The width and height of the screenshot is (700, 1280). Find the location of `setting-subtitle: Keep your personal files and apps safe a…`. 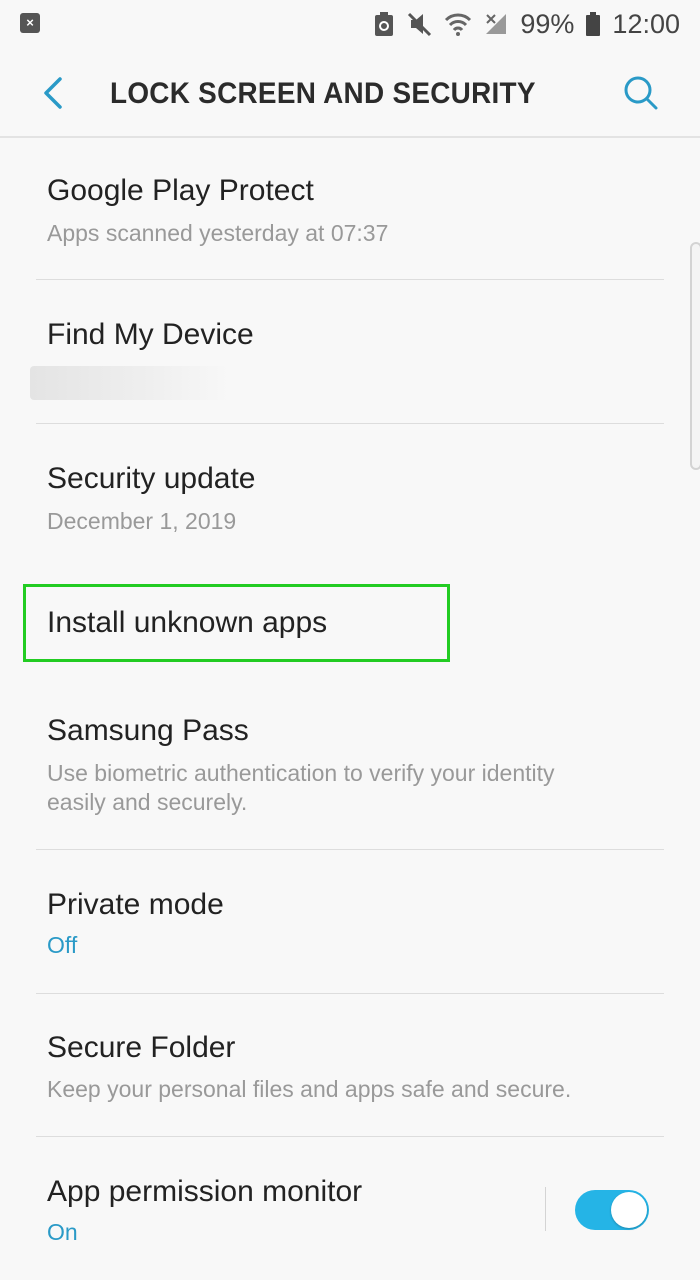

setting-subtitle: Keep your personal files and apps safe a… is located at coordinates (309, 1089).